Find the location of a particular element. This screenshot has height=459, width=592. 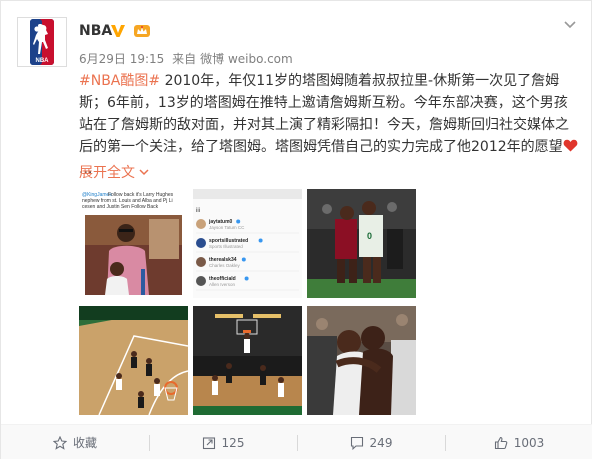

source-prefix: 来自 is located at coordinates (184, 59).